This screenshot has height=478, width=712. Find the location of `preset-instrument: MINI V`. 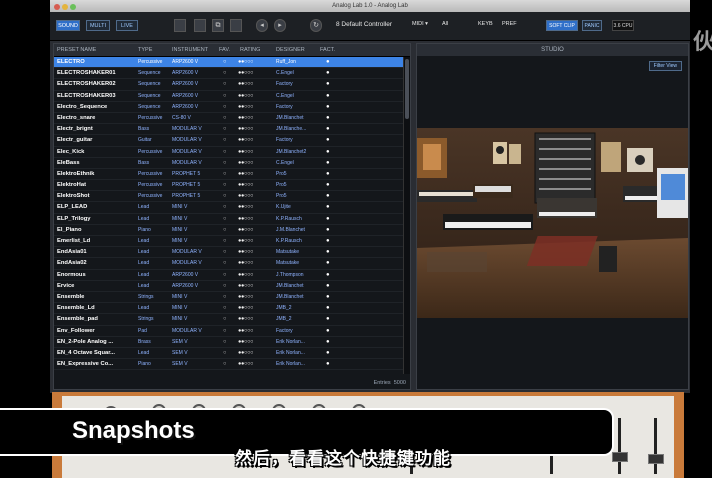

preset-instrument: MINI V is located at coordinates (180, 229).